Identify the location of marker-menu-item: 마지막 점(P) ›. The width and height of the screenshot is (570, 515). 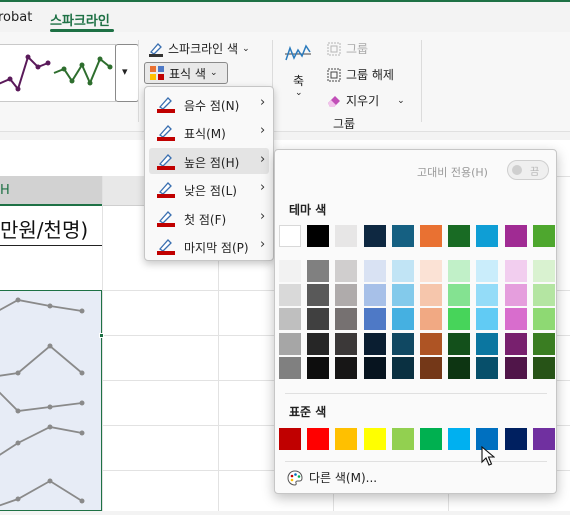
(209, 246).